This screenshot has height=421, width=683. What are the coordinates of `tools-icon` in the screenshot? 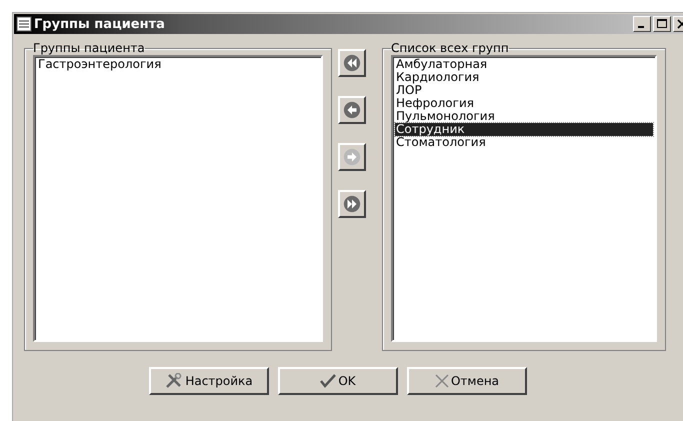 It's located at (174, 381).